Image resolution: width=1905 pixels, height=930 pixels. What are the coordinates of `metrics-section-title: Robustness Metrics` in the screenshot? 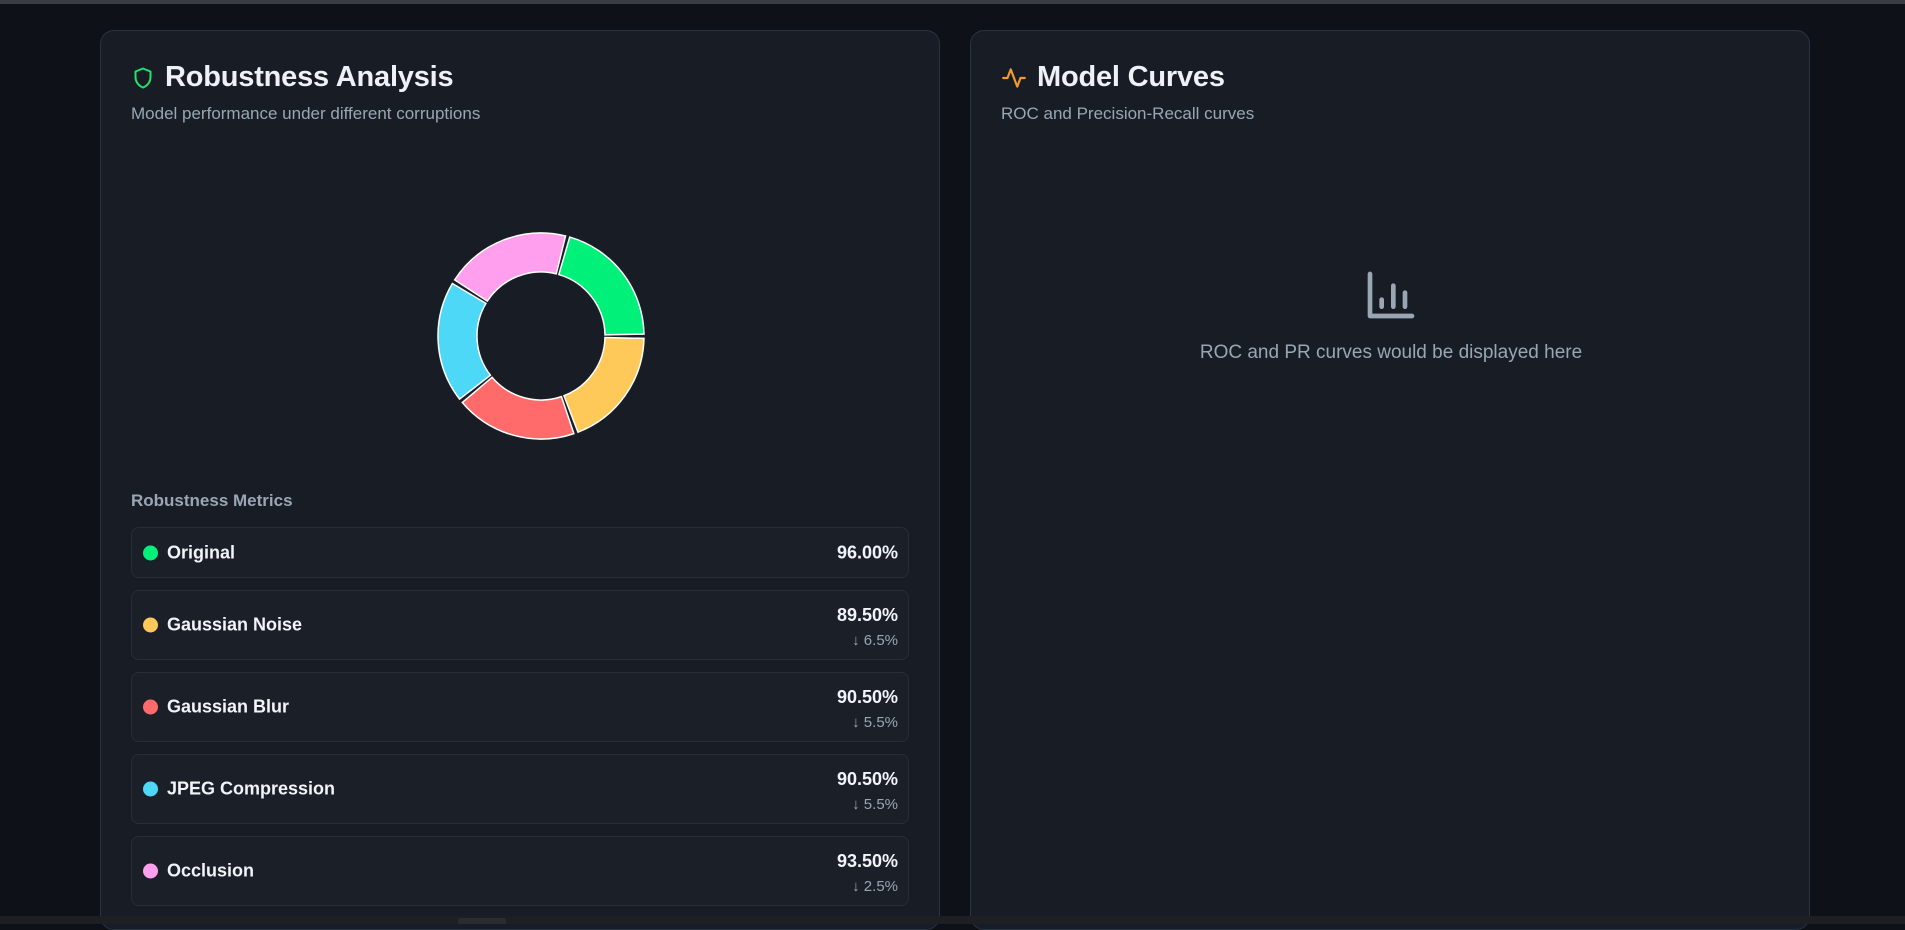 It's located at (212, 500).